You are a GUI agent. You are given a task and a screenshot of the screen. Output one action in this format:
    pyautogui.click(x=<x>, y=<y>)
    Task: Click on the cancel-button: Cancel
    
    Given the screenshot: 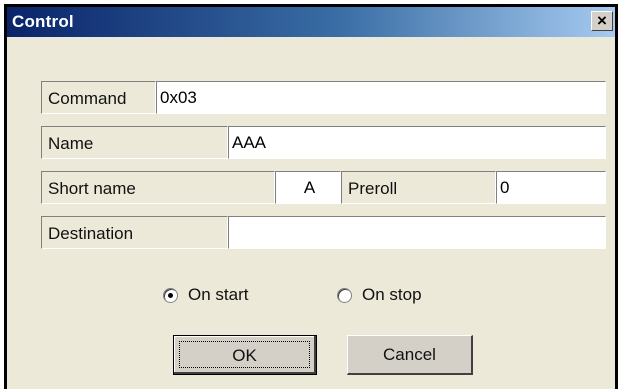 What is the action you would take?
    pyautogui.click(x=410, y=355)
    